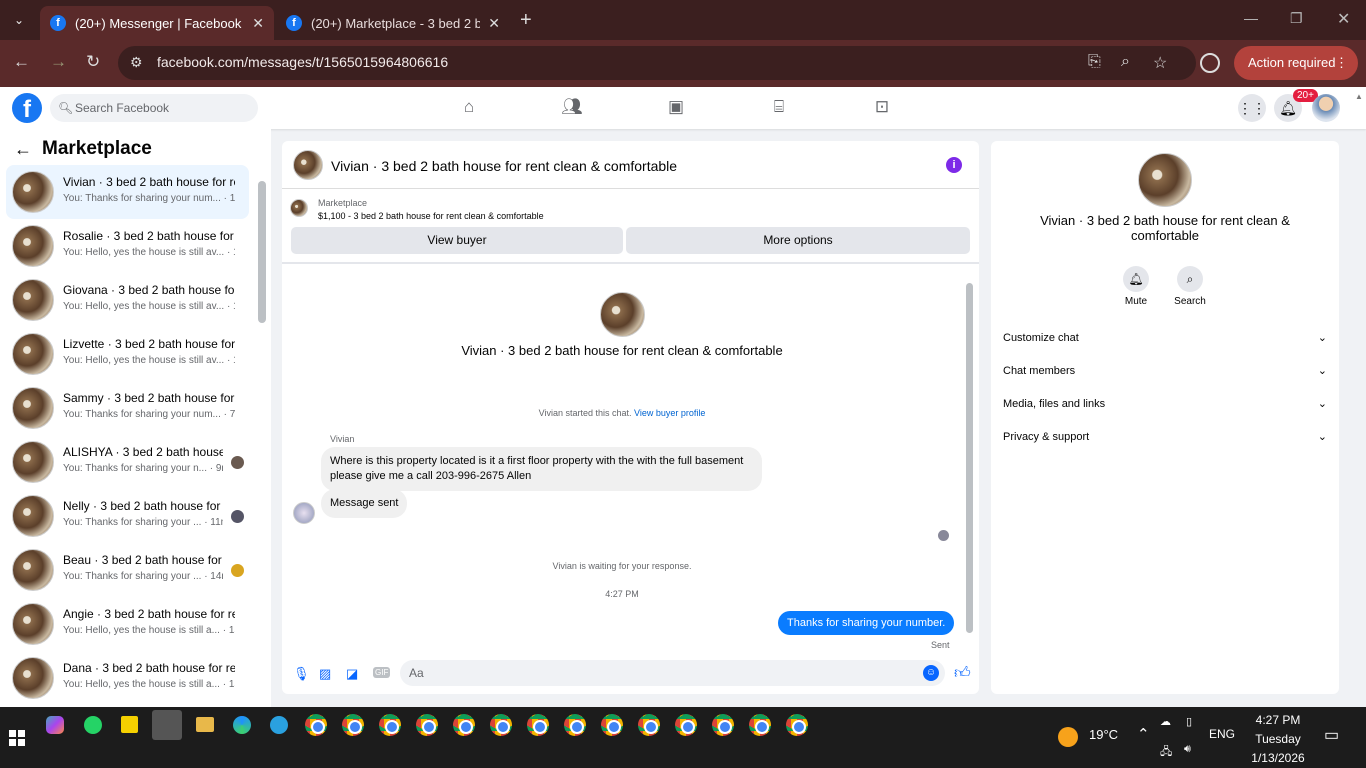 The image size is (1366, 768). I want to click on sticky-notes-icon, so click(129, 724).